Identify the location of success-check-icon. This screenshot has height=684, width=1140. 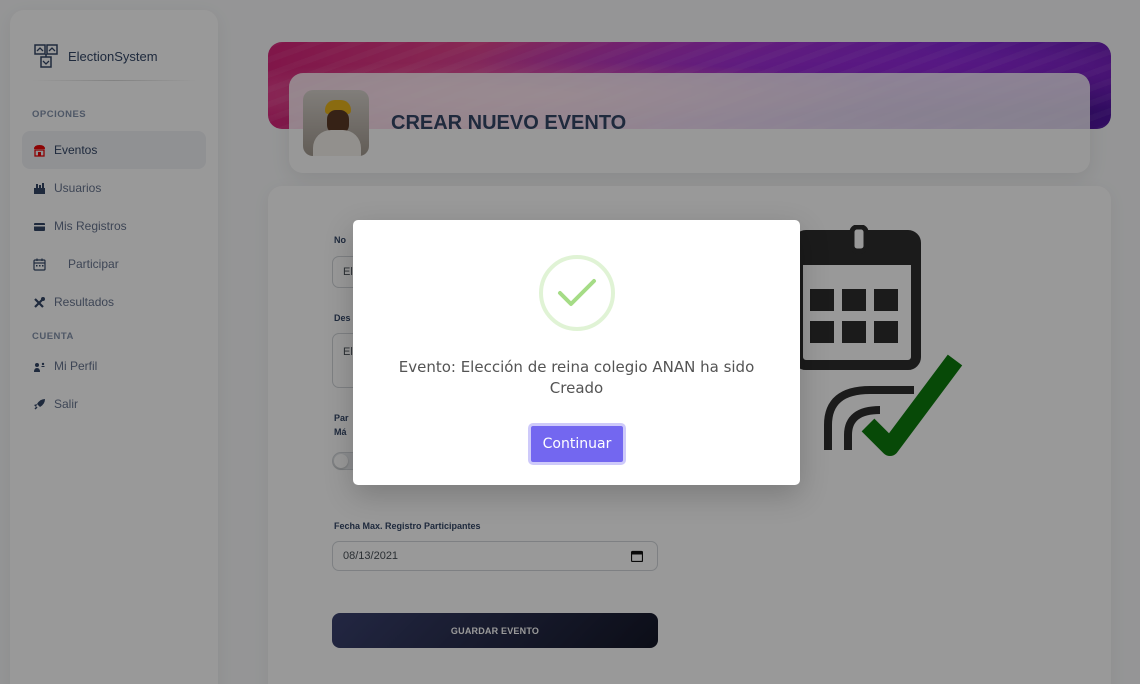
(577, 293).